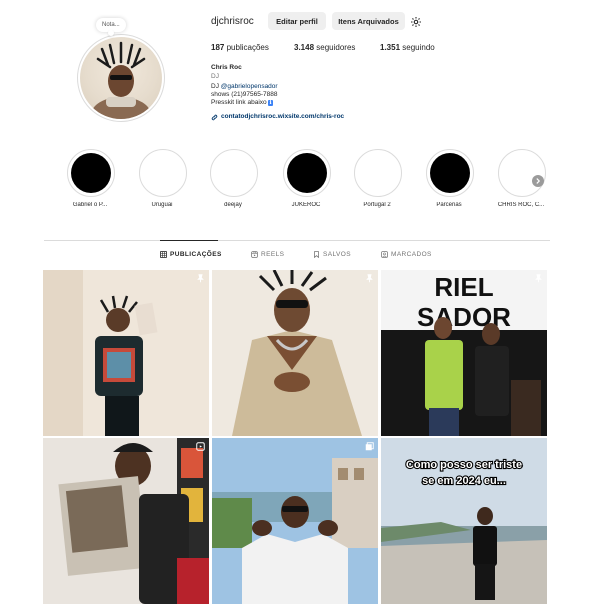 This screenshot has width=600, height=605. Describe the element at coordinates (369, 446) in the screenshot. I see `carousel-icon` at that location.